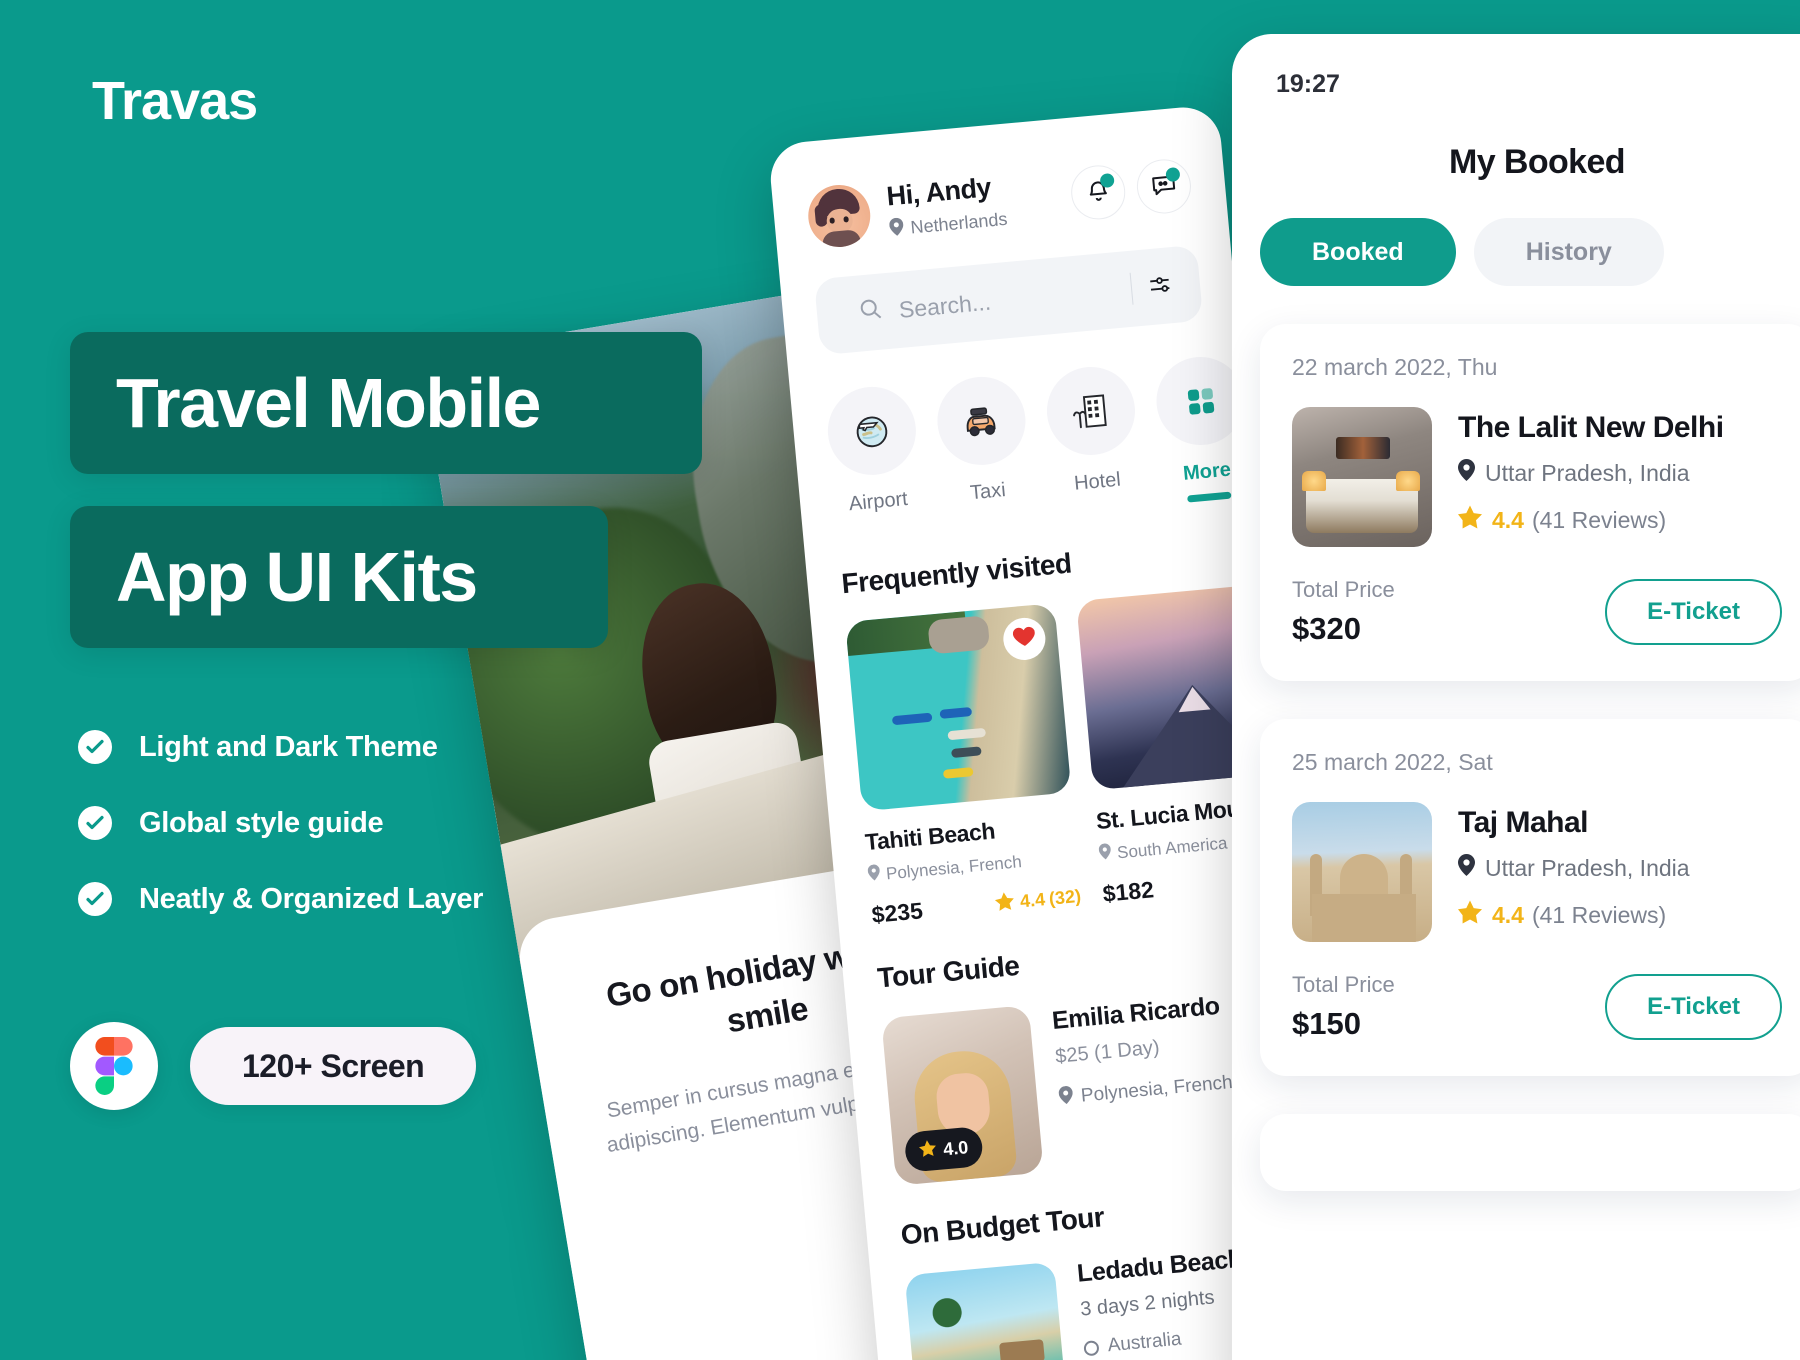  Describe the element at coordinates (984, 1310) in the screenshot. I see `budget-tour-photo` at that location.